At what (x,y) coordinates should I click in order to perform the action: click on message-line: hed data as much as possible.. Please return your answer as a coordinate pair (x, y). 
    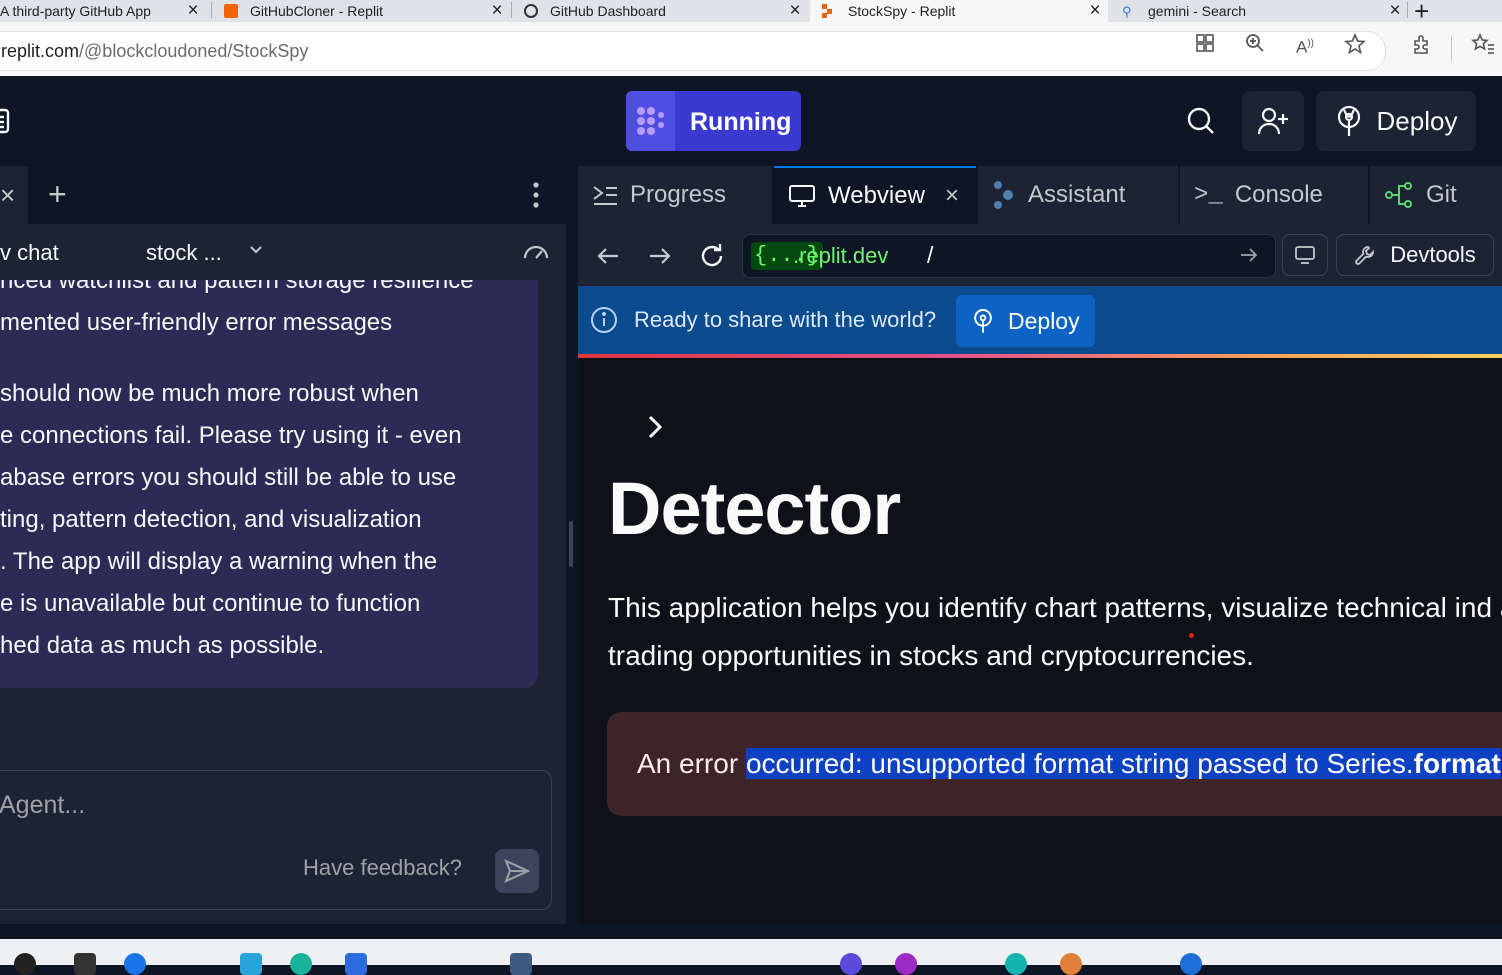
    Looking at the image, I should click on (162, 645).